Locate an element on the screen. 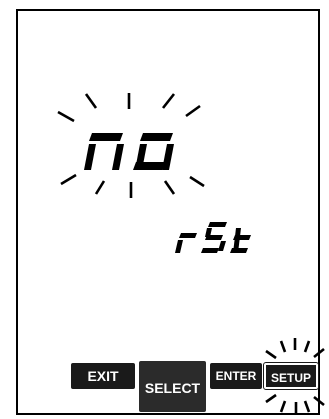 This screenshot has width=329, height=419. sub-char-s is located at coordinates (214, 237).